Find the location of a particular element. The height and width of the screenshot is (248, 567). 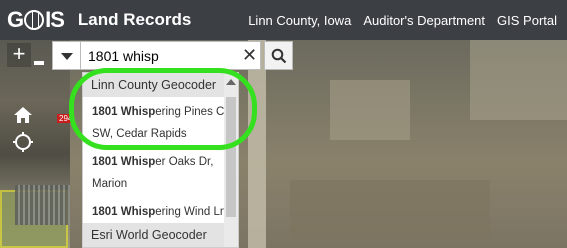

suggestions-scrollbar is located at coordinates (231, 160).